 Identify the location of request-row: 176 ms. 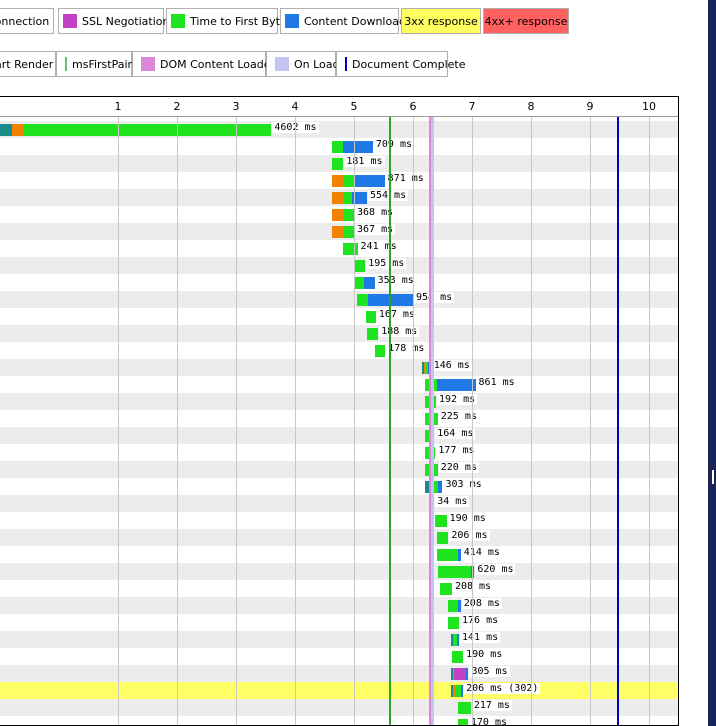
(339, 622).